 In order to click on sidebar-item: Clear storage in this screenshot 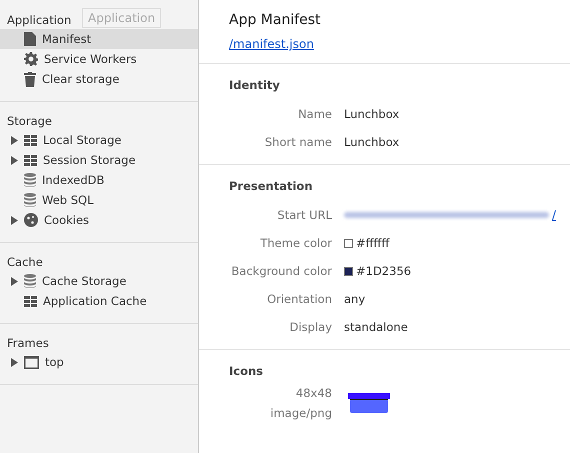, I will do `click(99, 79)`.